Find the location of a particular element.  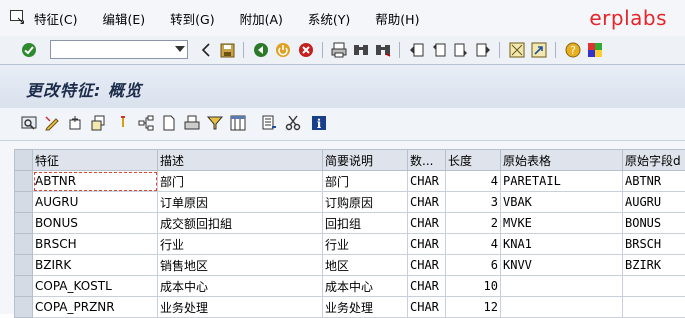

edit-pencil-icon is located at coordinates (52, 123).